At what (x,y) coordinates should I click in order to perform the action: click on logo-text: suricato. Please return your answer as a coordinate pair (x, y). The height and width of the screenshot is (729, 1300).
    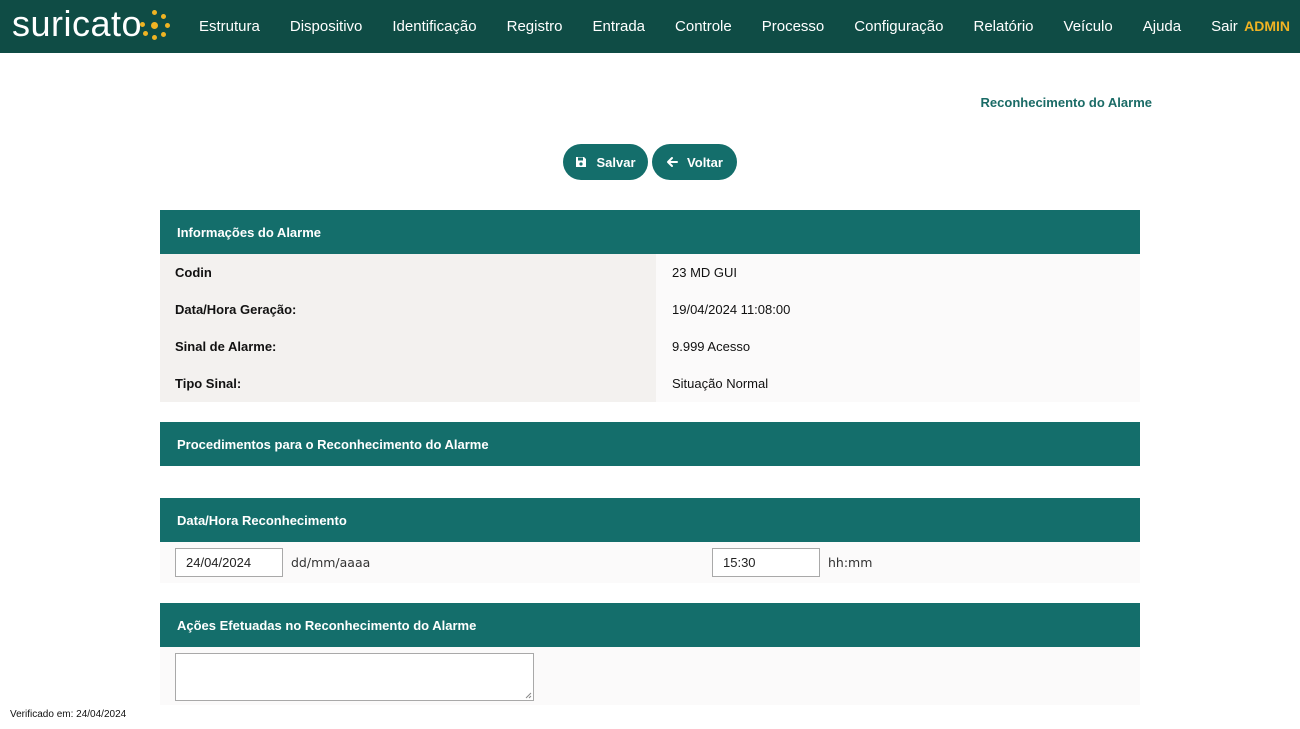
    Looking at the image, I should click on (77, 23).